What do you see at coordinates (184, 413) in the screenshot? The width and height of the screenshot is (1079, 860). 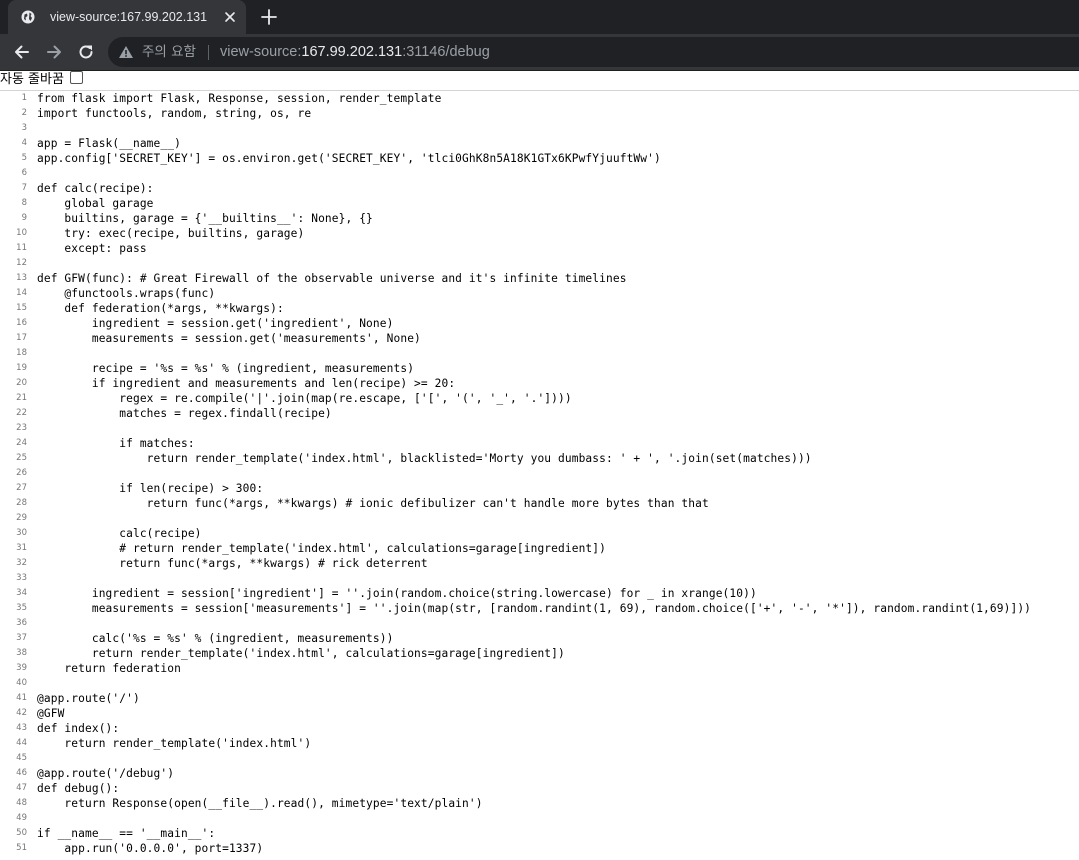 I see `line-content: matches = regex.findall(recipe)` at bounding box center [184, 413].